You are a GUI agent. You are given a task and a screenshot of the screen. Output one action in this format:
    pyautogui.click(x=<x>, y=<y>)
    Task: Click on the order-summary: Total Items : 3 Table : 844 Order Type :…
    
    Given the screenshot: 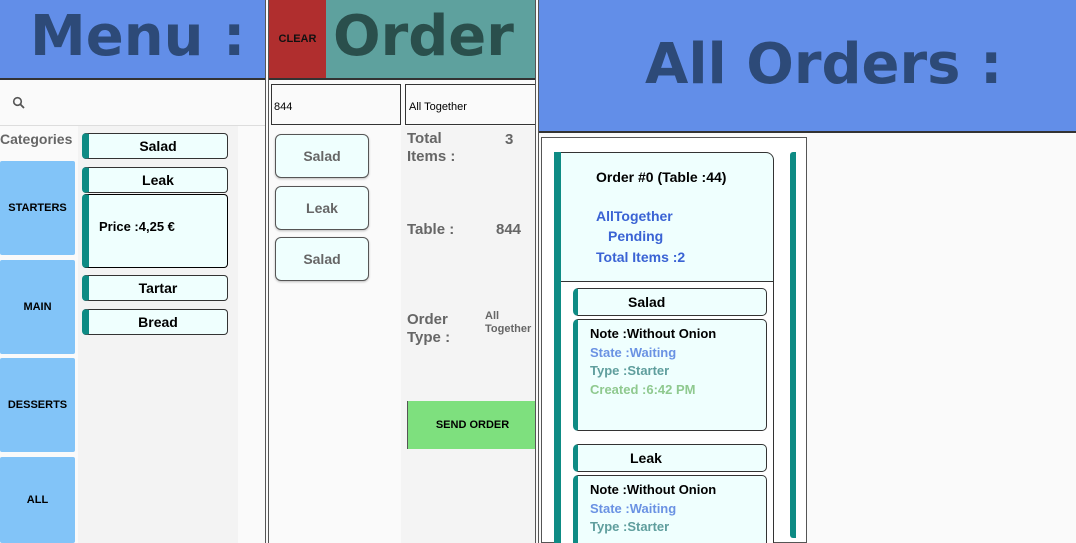 What is the action you would take?
    pyautogui.click(x=468, y=334)
    